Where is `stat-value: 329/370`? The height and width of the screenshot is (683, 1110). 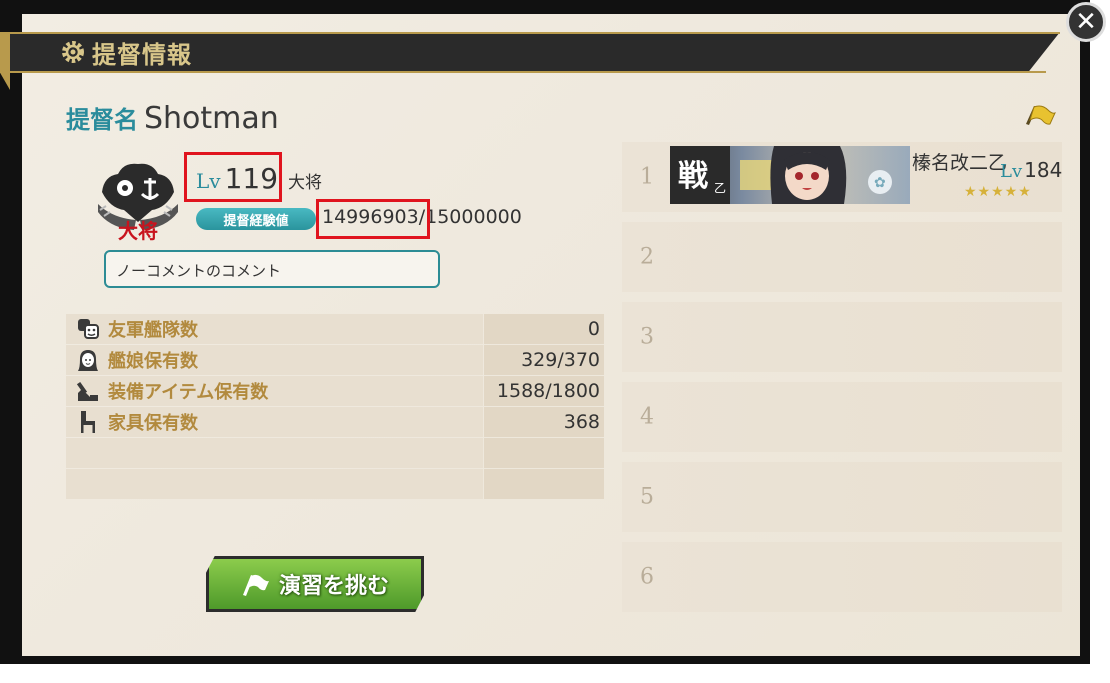
stat-value: 329/370 is located at coordinates (544, 360).